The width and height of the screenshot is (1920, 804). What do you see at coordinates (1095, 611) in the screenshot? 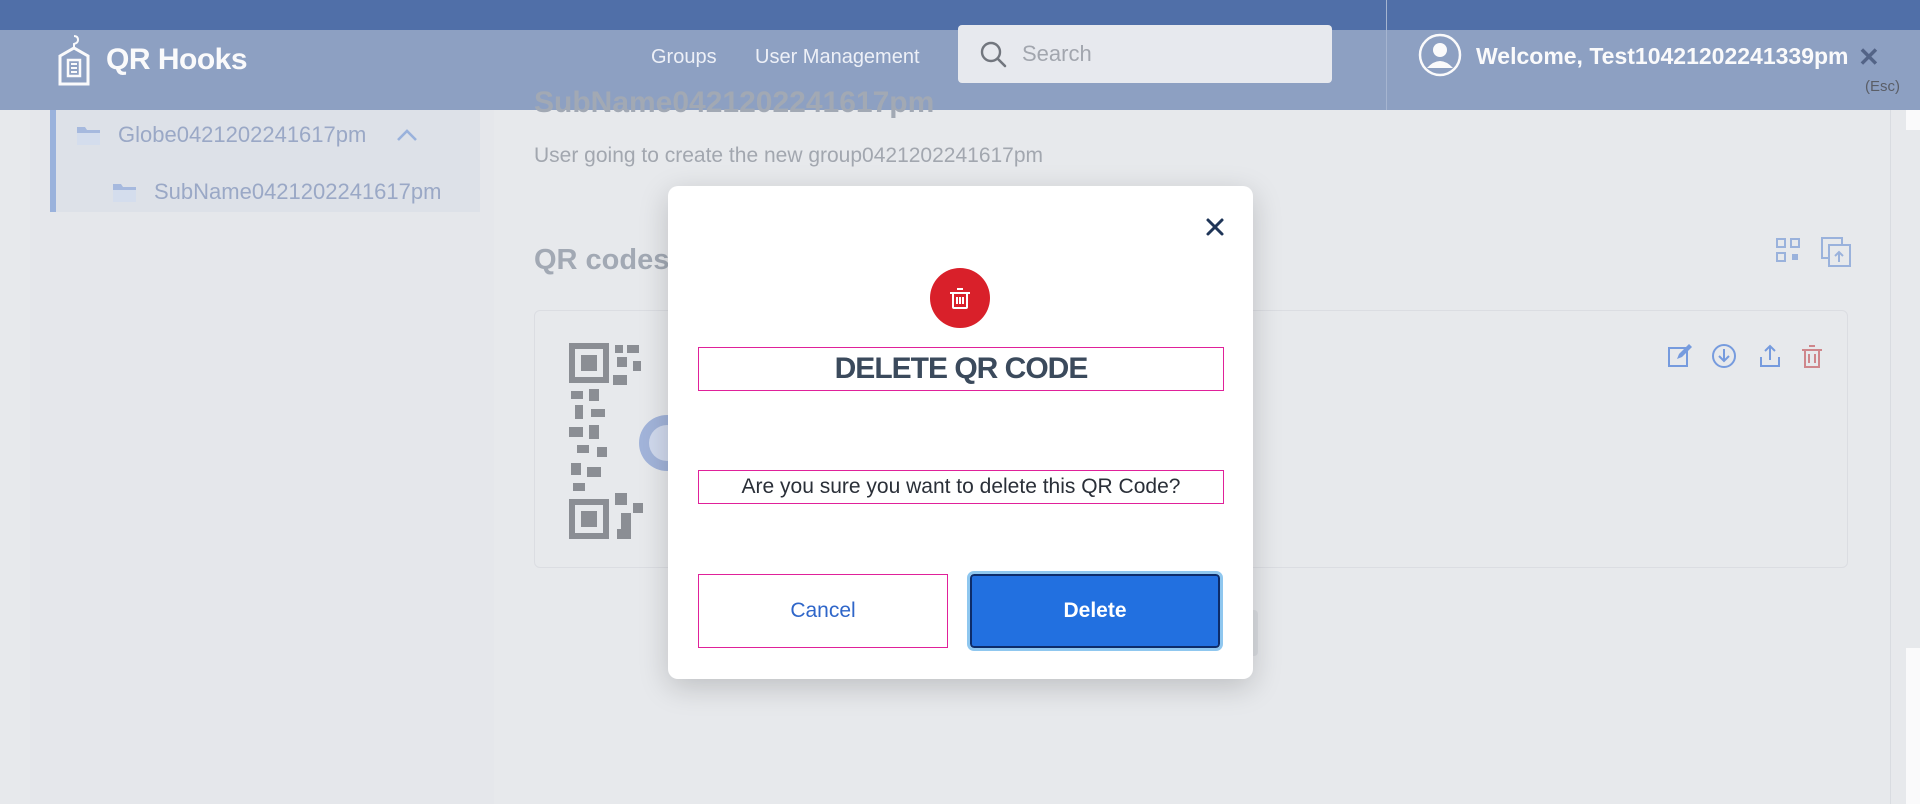
I see `delete-button: Delete` at bounding box center [1095, 611].